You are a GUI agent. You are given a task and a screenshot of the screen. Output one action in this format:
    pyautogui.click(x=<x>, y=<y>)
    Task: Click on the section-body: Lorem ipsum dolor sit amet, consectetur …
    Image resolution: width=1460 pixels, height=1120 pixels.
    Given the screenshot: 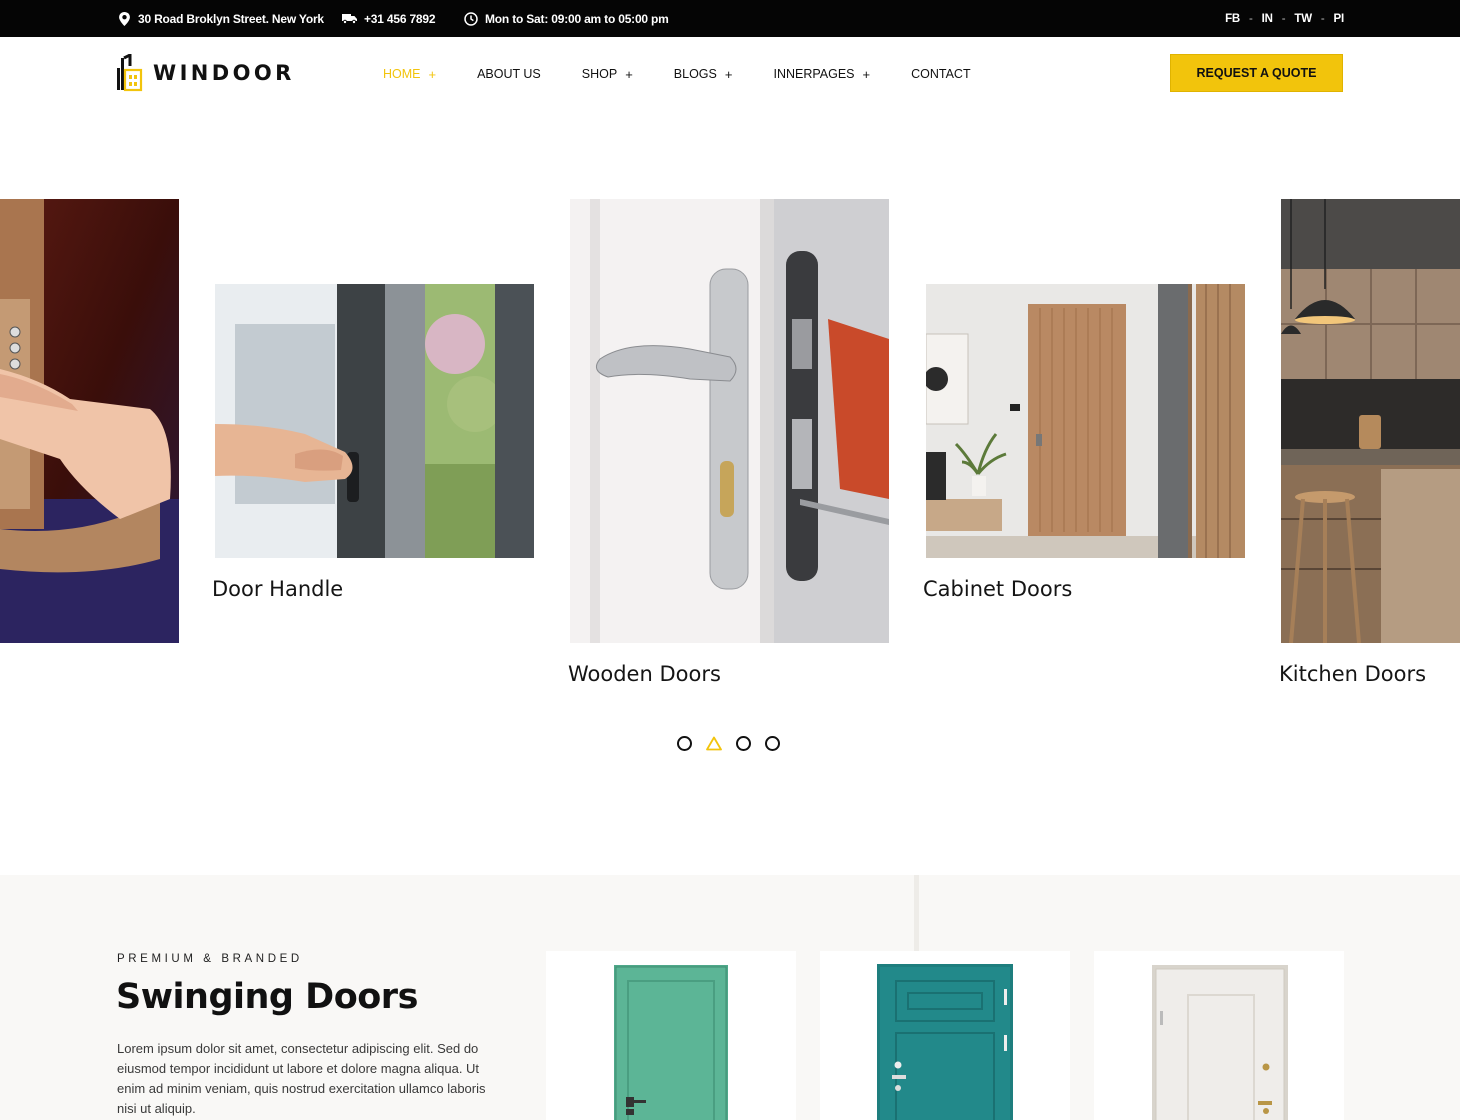 What is the action you would take?
    pyautogui.click(x=301, y=1078)
    